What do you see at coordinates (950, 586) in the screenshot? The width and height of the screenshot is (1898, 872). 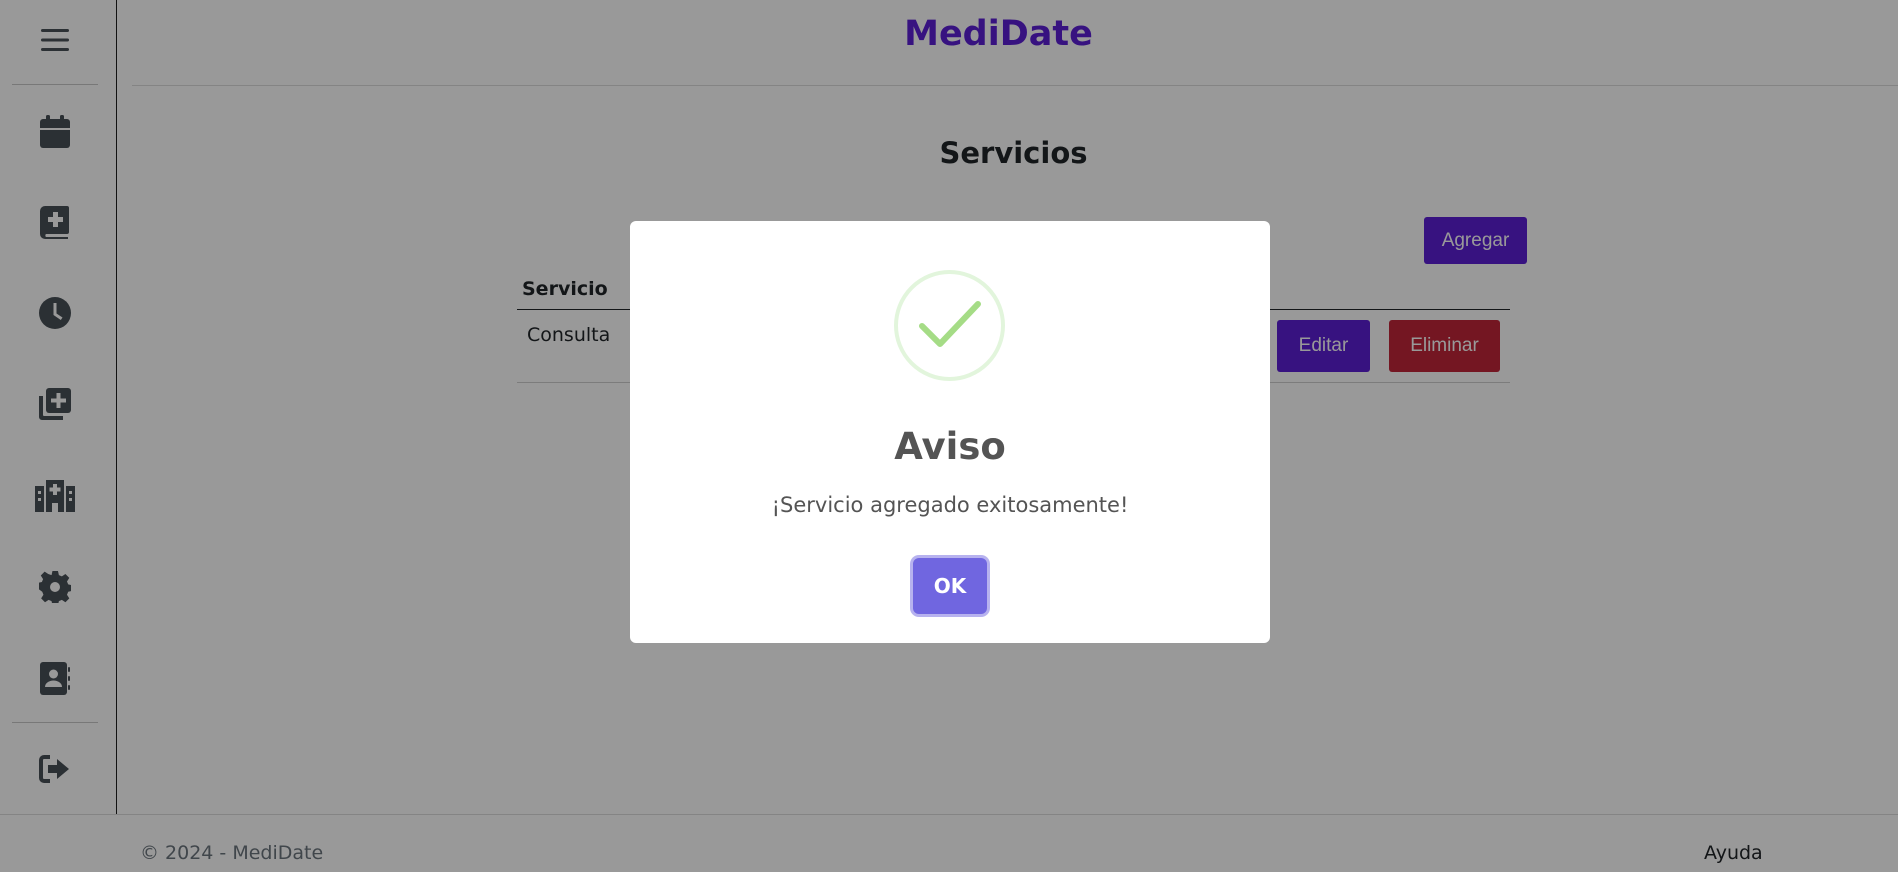 I see `ok-button: OK` at bounding box center [950, 586].